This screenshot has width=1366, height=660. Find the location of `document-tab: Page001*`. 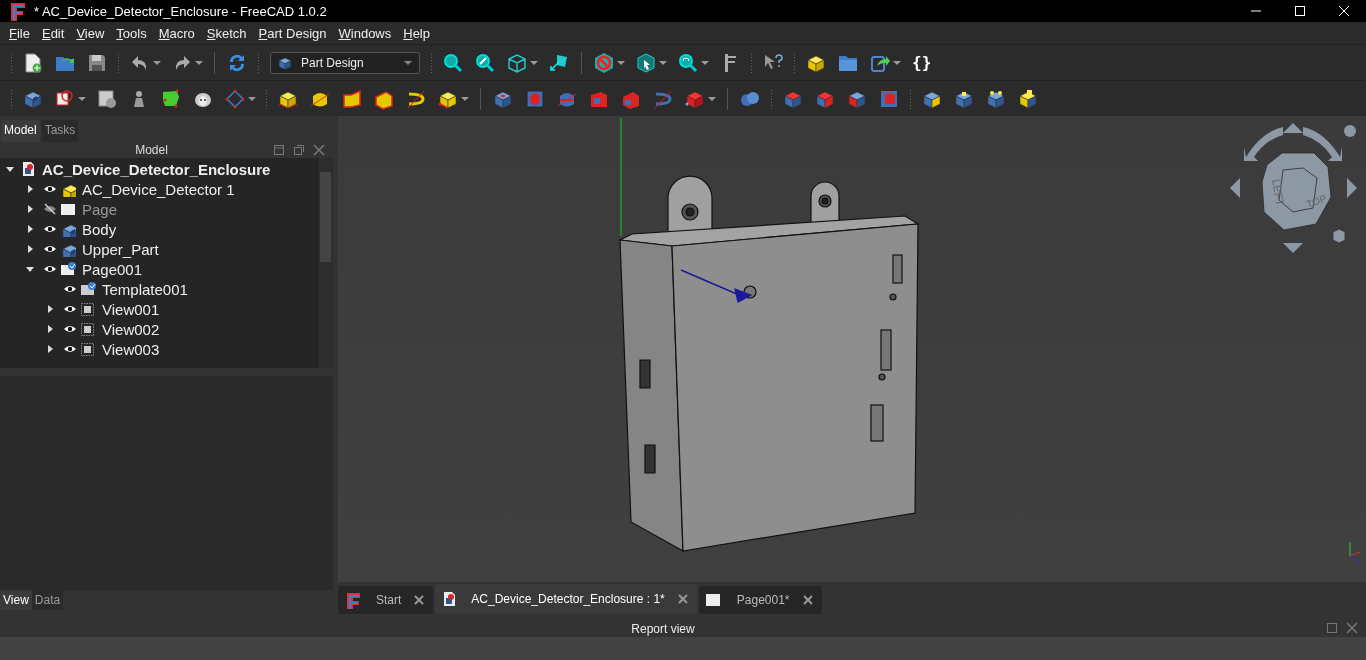

document-tab: Page001* is located at coordinates (760, 600).